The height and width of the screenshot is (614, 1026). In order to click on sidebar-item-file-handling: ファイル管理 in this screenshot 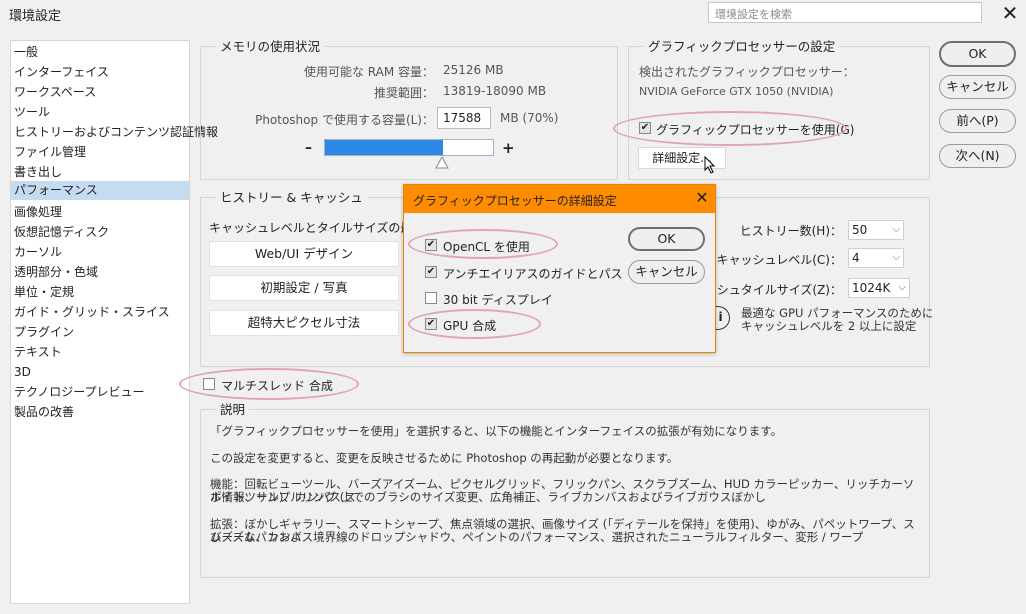, I will do `click(100, 152)`.